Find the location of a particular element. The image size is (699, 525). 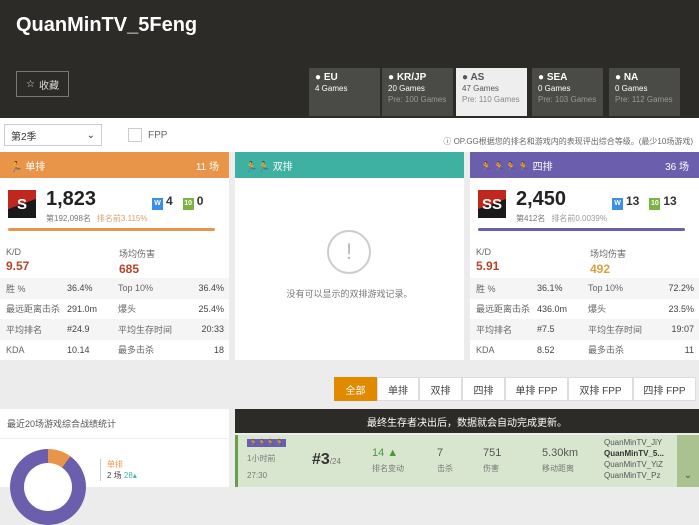

element: ● NA is located at coordinates (627, 77).